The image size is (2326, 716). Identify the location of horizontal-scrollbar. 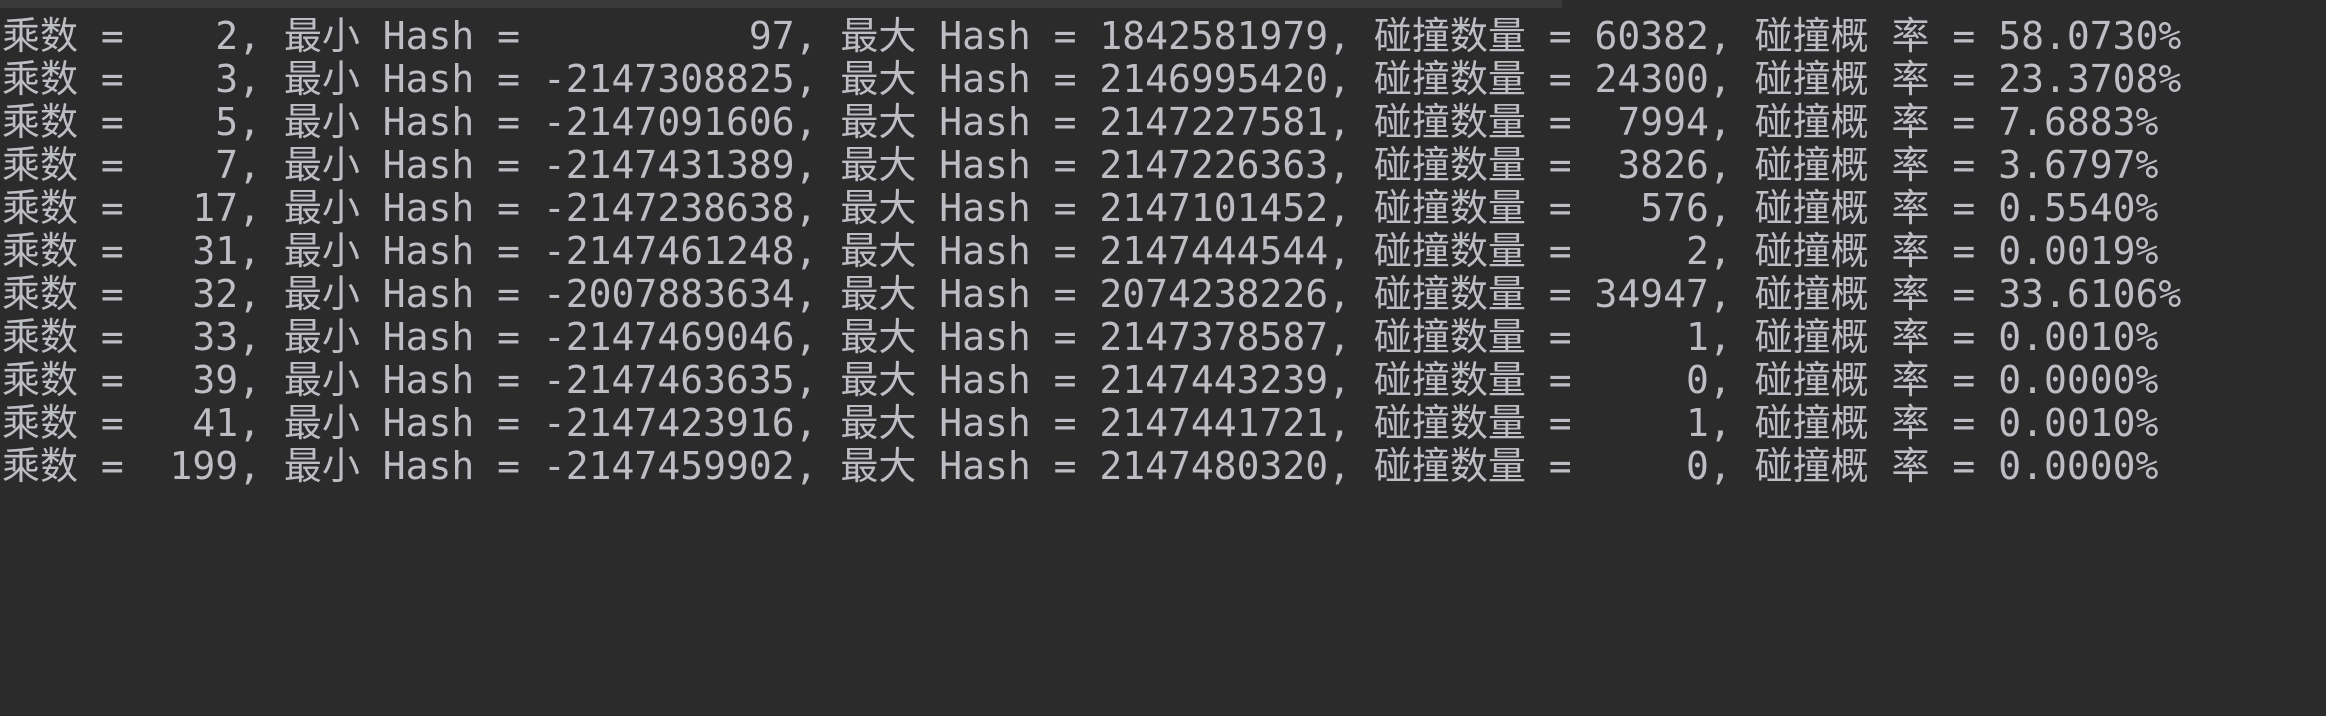
(781, 4).